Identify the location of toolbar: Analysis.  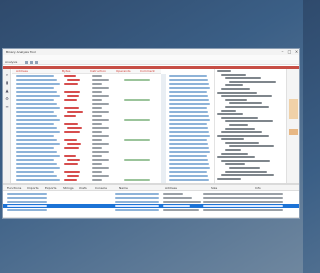
(151, 62).